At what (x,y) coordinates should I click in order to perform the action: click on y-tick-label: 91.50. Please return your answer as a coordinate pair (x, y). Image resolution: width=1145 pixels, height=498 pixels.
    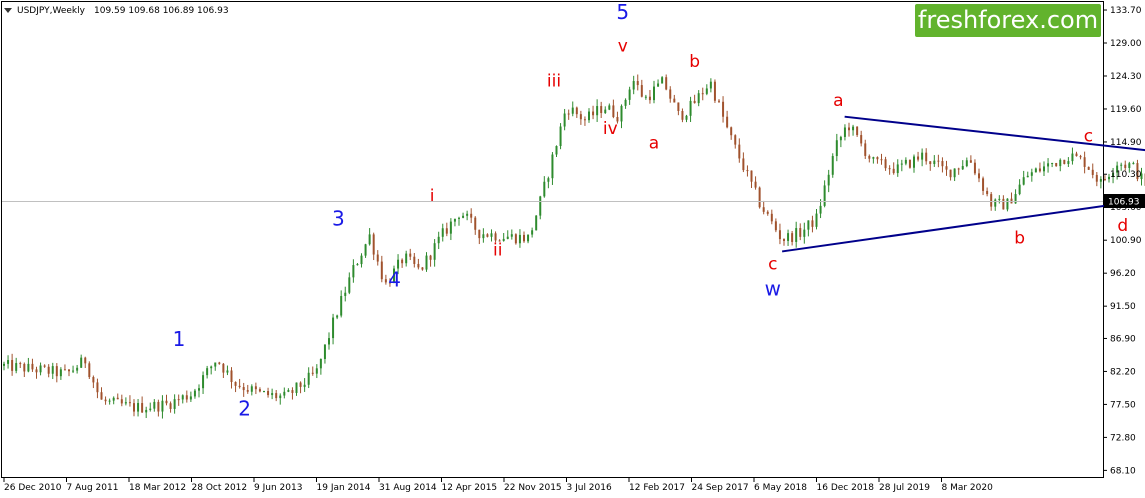
    Looking at the image, I should click on (1123, 307).